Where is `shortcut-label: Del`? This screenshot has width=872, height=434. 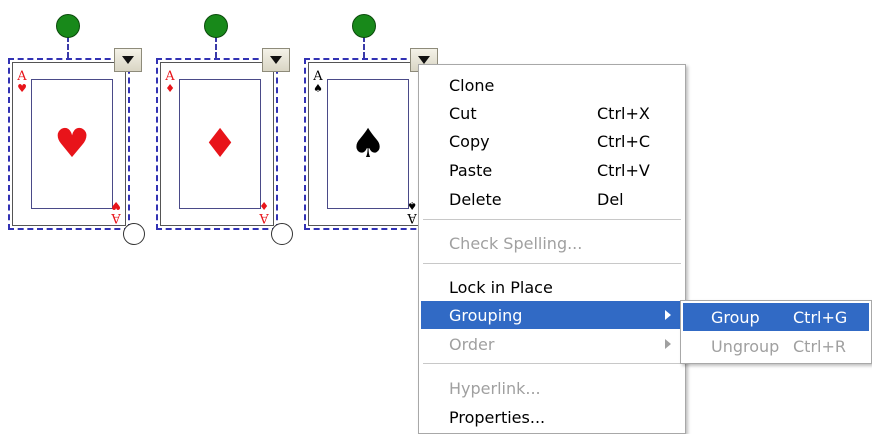 shortcut-label: Del is located at coordinates (610, 199).